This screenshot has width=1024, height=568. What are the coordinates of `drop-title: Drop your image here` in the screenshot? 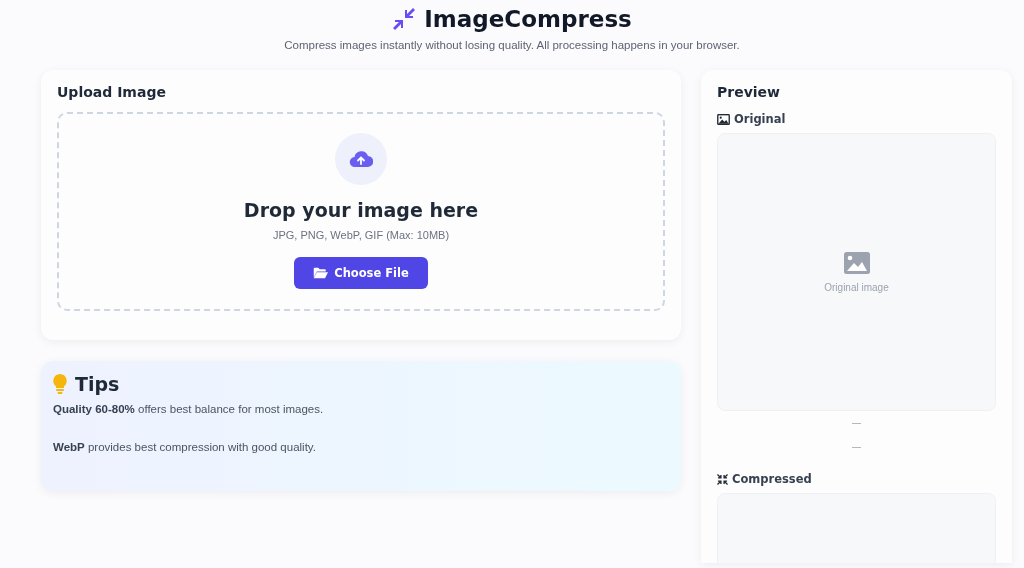 It's located at (361, 210).